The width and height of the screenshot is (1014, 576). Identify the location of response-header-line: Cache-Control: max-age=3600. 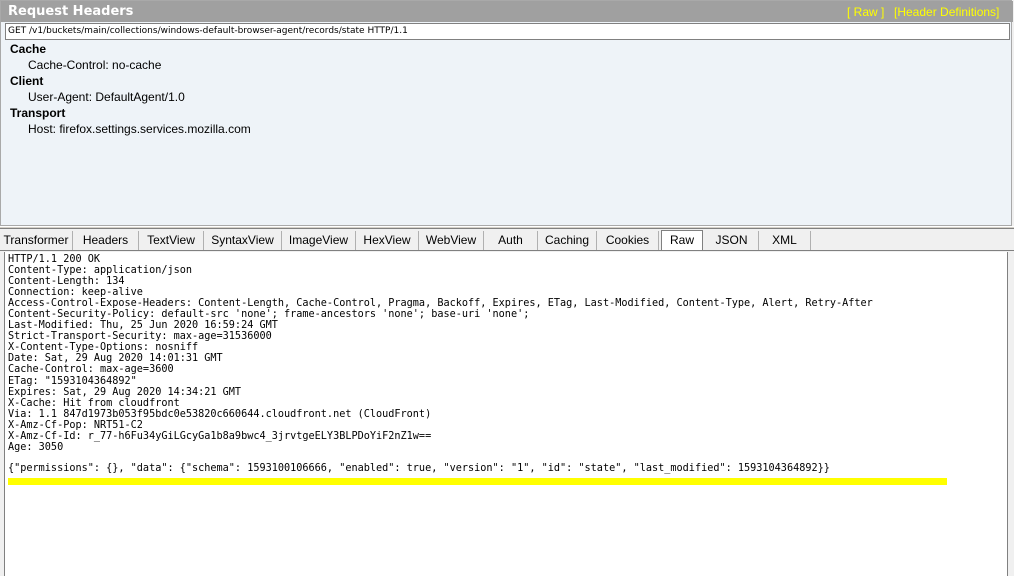
(91, 370).